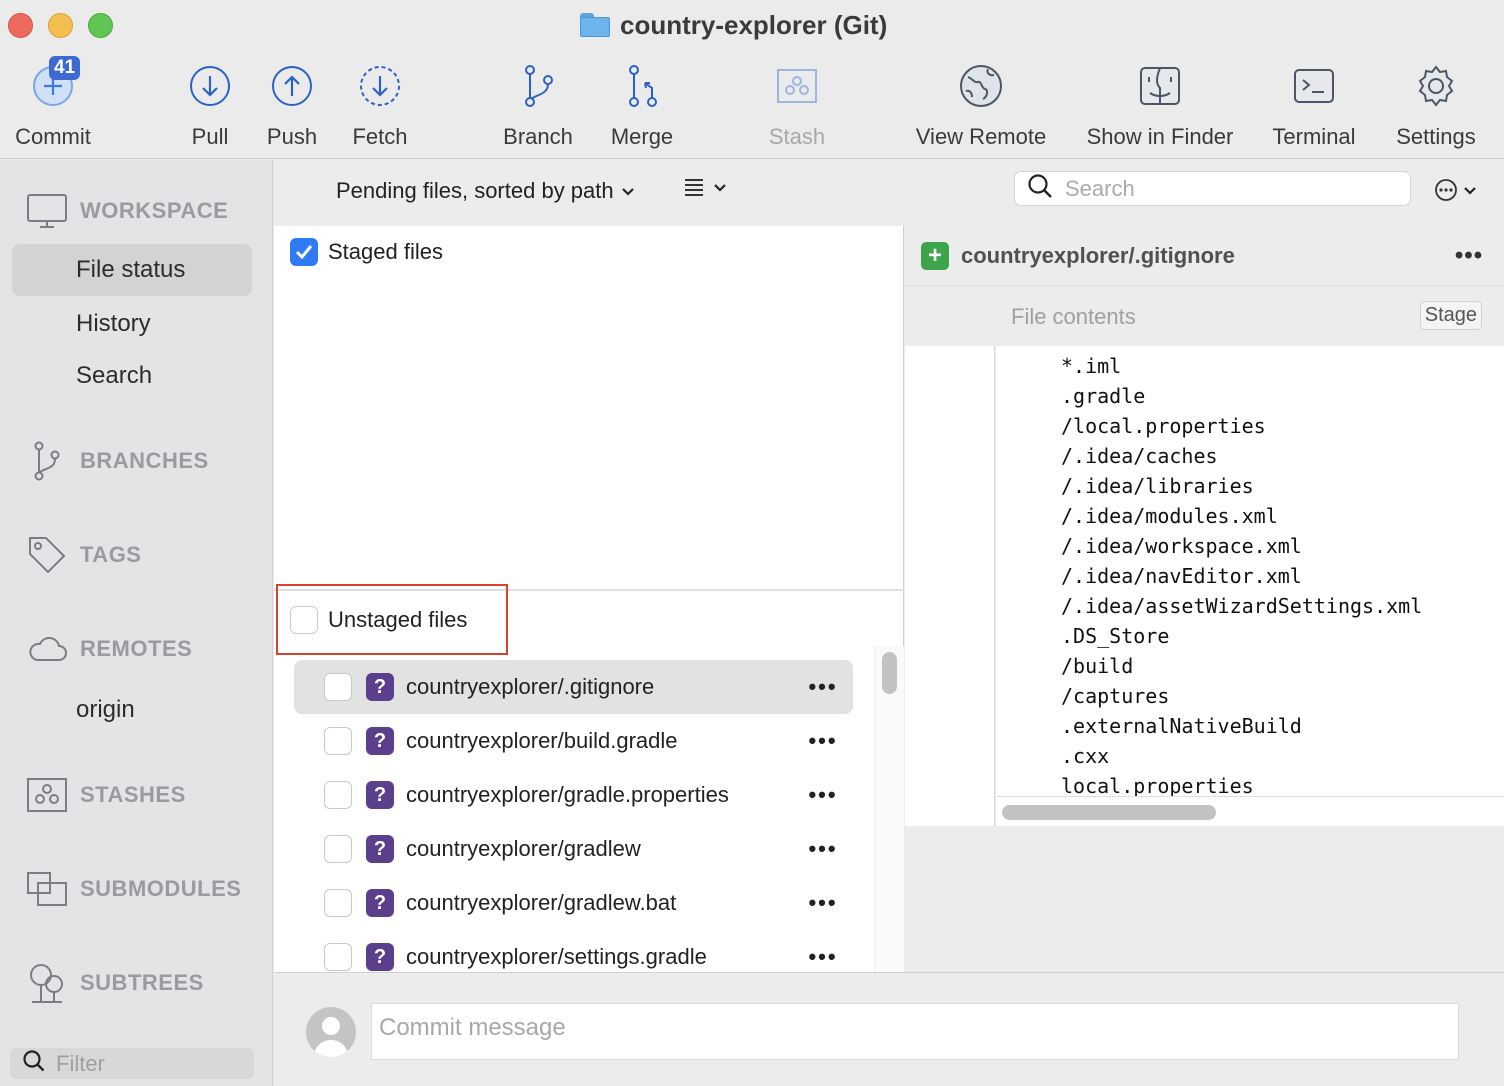  Describe the element at coordinates (366, 252) in the screenshot. I see `staged-files-header: Staged files` at that location.